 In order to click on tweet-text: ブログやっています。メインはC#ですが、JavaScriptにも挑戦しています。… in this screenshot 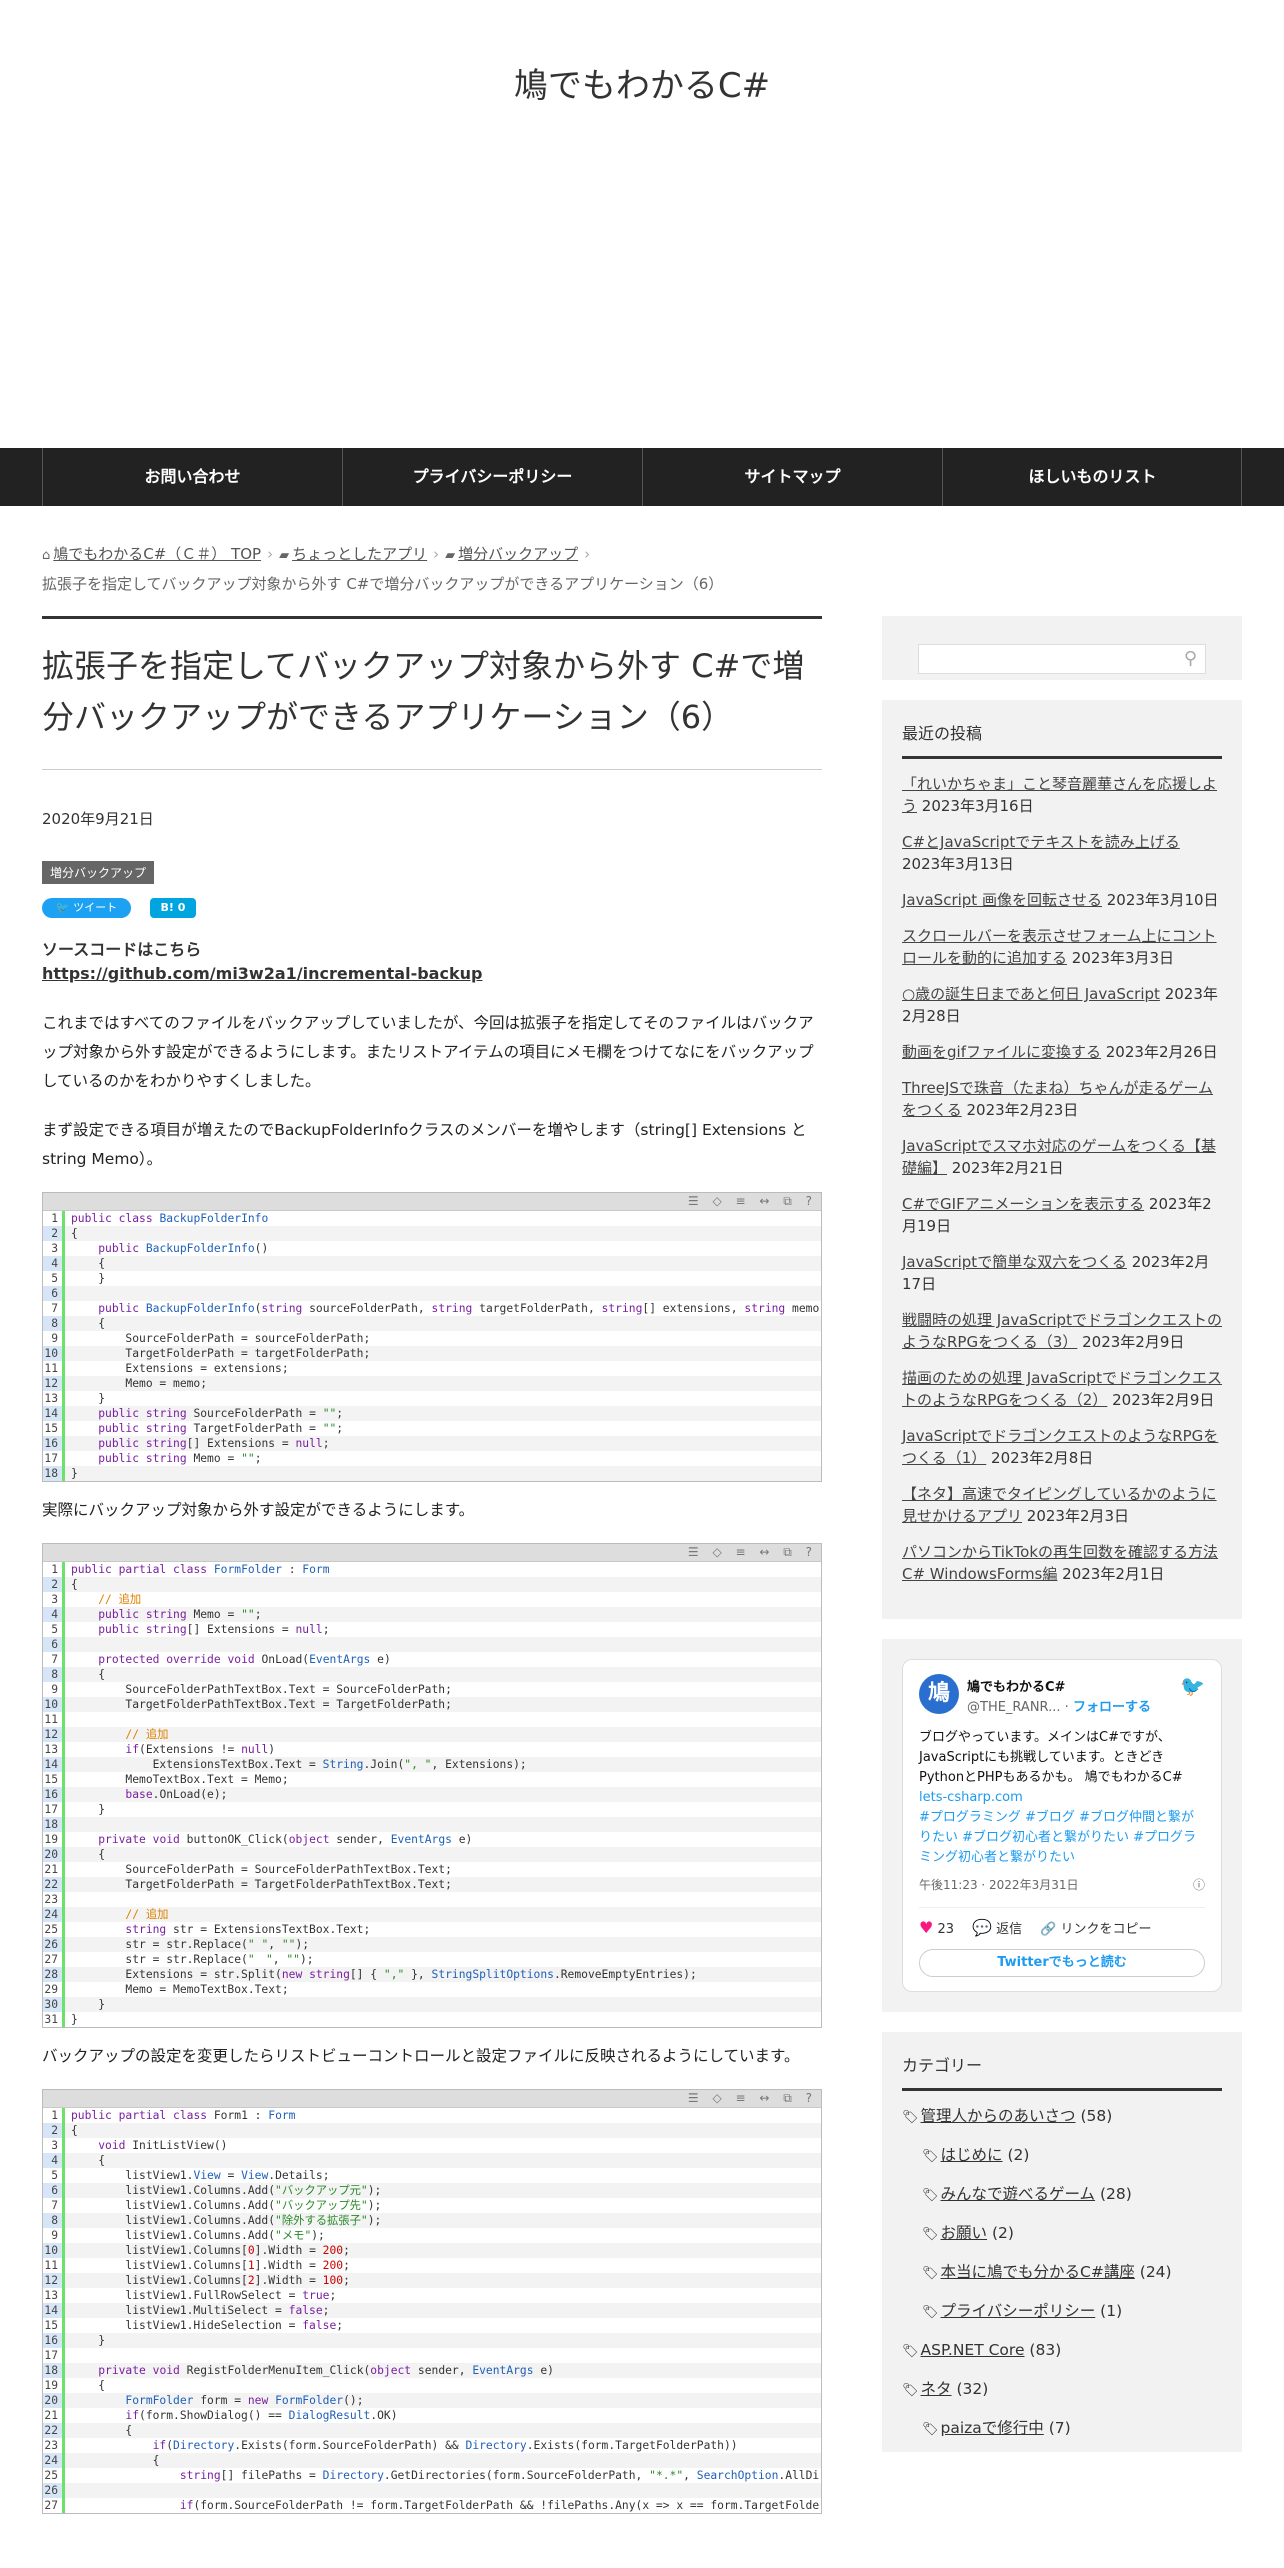, I will do `click(1062, 1798)`.